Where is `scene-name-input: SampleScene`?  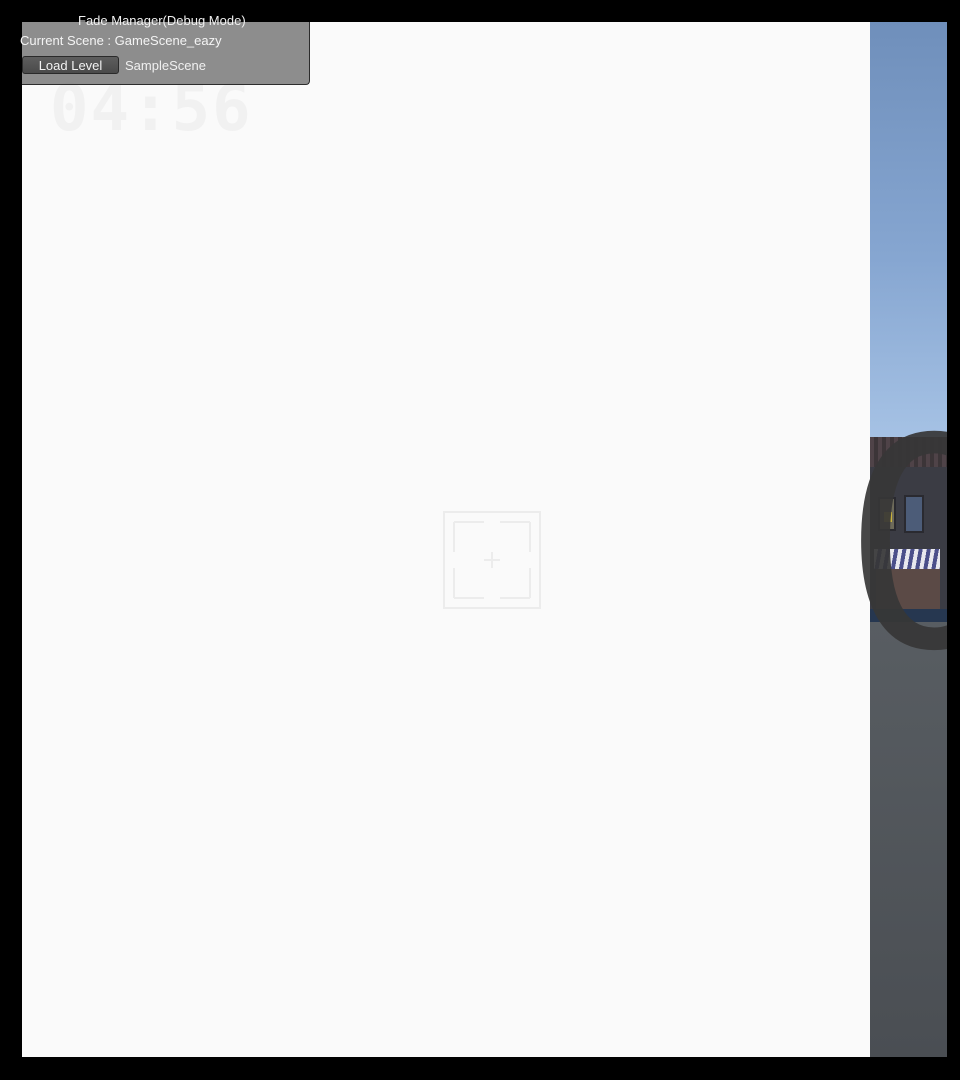
scene-name-input: SampleScene is located at coordinates (165, 66).